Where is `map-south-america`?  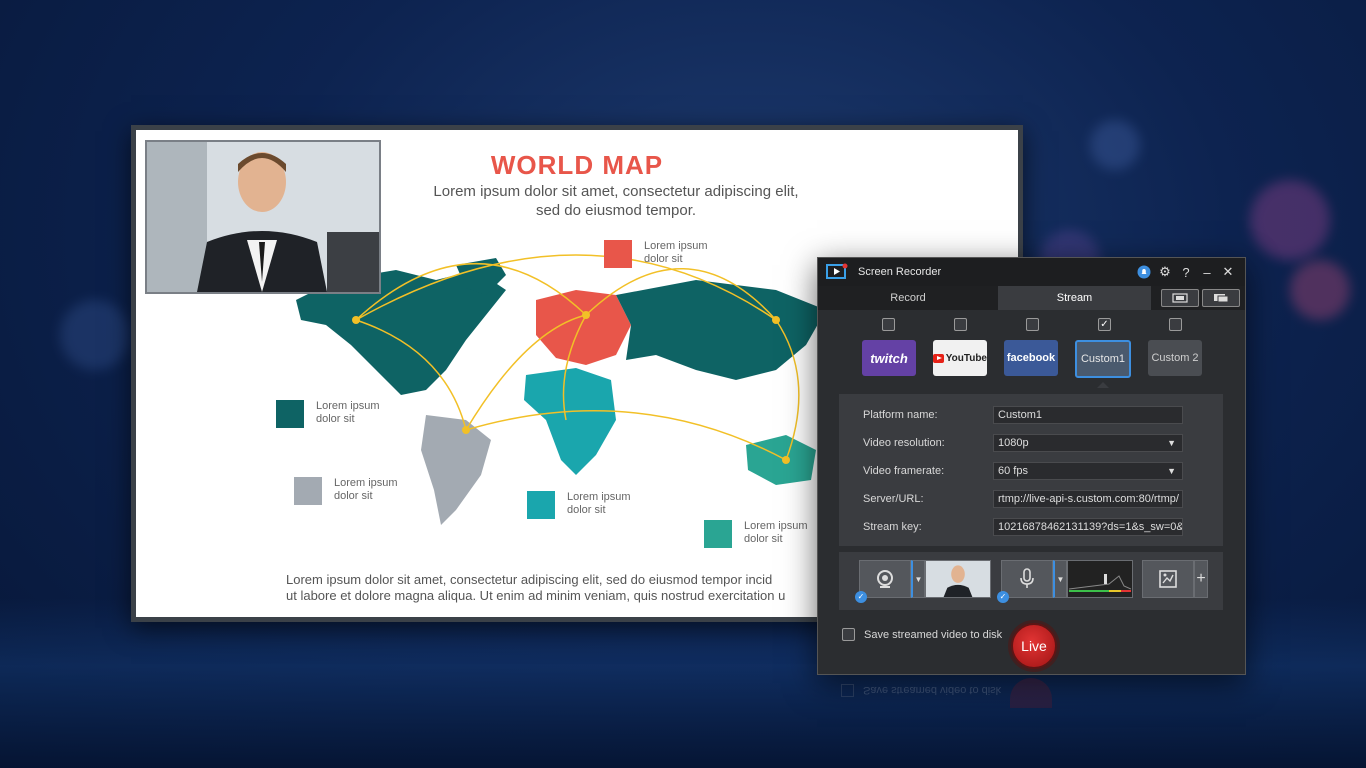 map-south-america is located at coordinates (456, 470).